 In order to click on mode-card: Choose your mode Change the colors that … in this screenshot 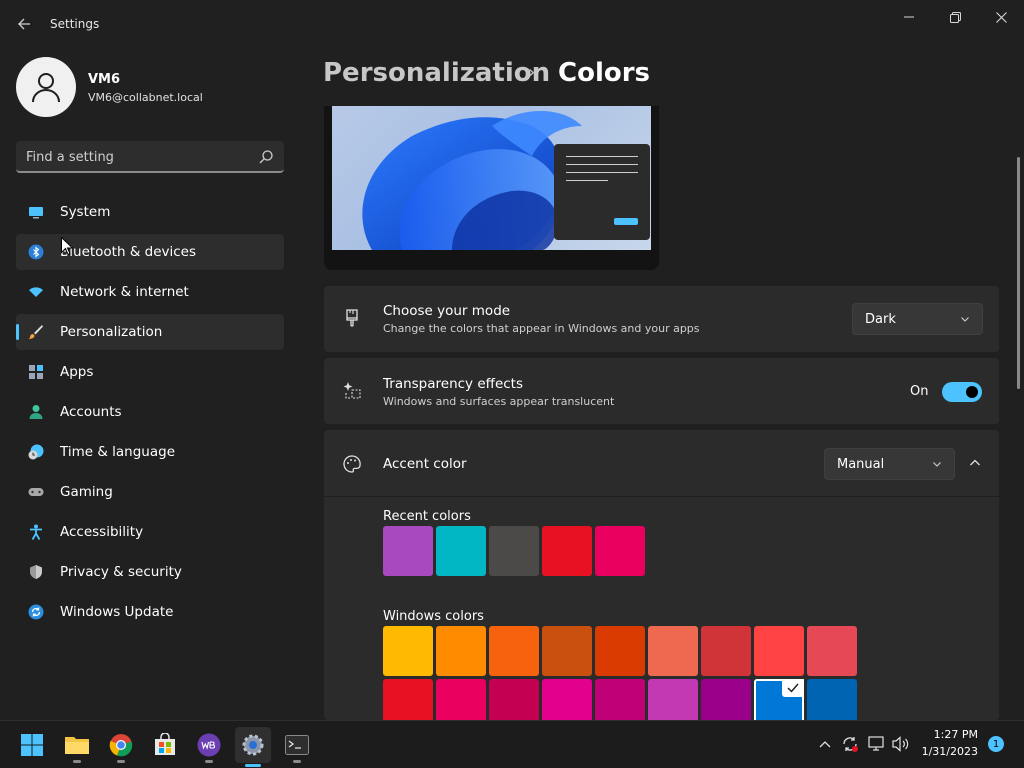, I will do `click(661, 319)`.